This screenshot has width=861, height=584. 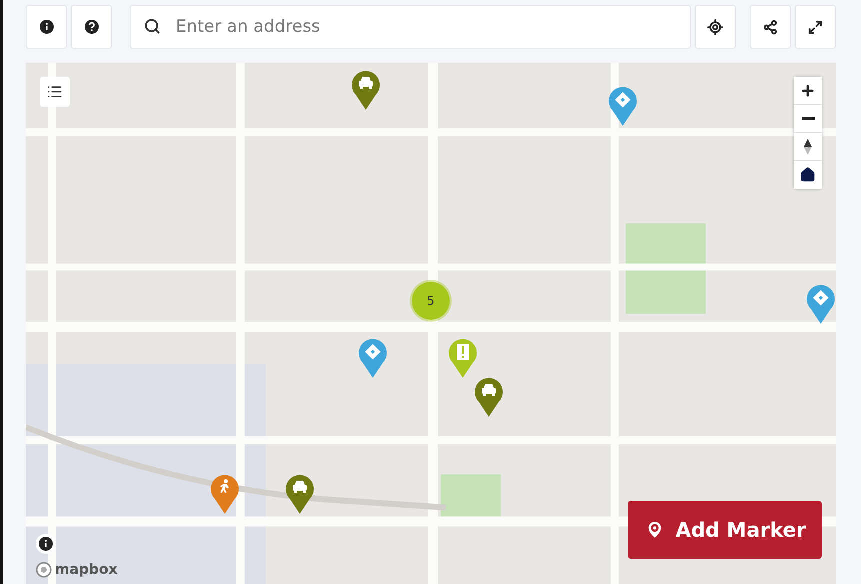 I want to click on fullscreen-button, so click(x=815, y=27).